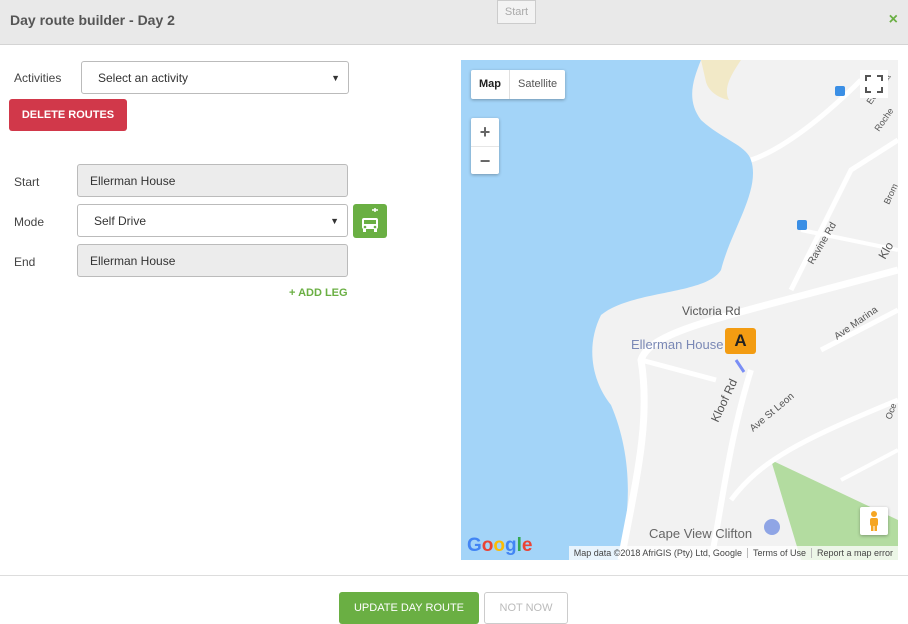  I want to click on modal-header: Day route builder - Day 2 Start ×, so click(454, 22).